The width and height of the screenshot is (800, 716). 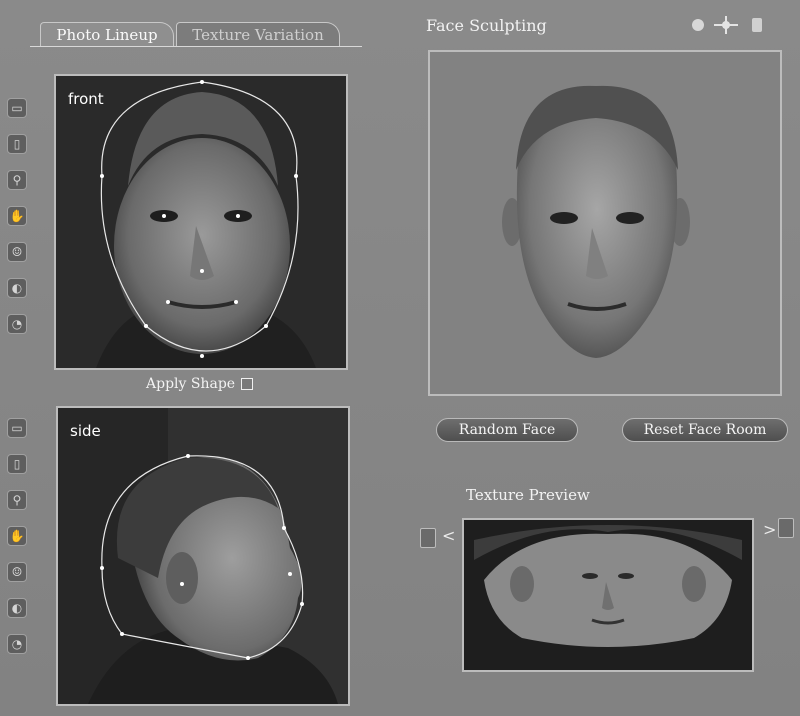 I want to click on tab-texture-variation: Texture Variation, so click(x=258, y=34).